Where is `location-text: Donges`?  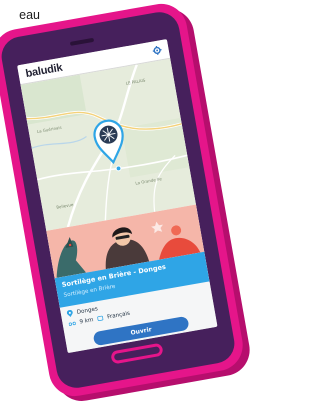 location-text: Donges is located at coordinates (87, 310).